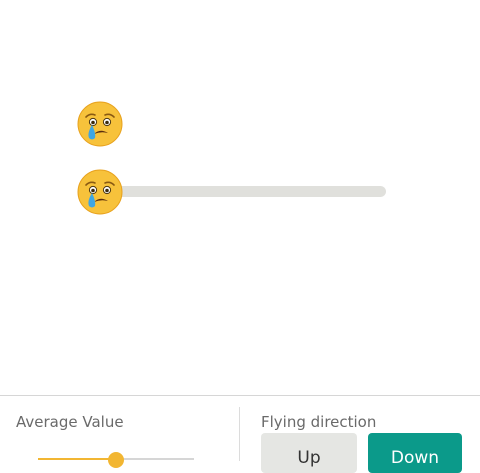 This screenshot has width=480, height=473. Describe the element at coordinates (415, 453) in the screenshot. I see `direction-down-button: Down` at that location.